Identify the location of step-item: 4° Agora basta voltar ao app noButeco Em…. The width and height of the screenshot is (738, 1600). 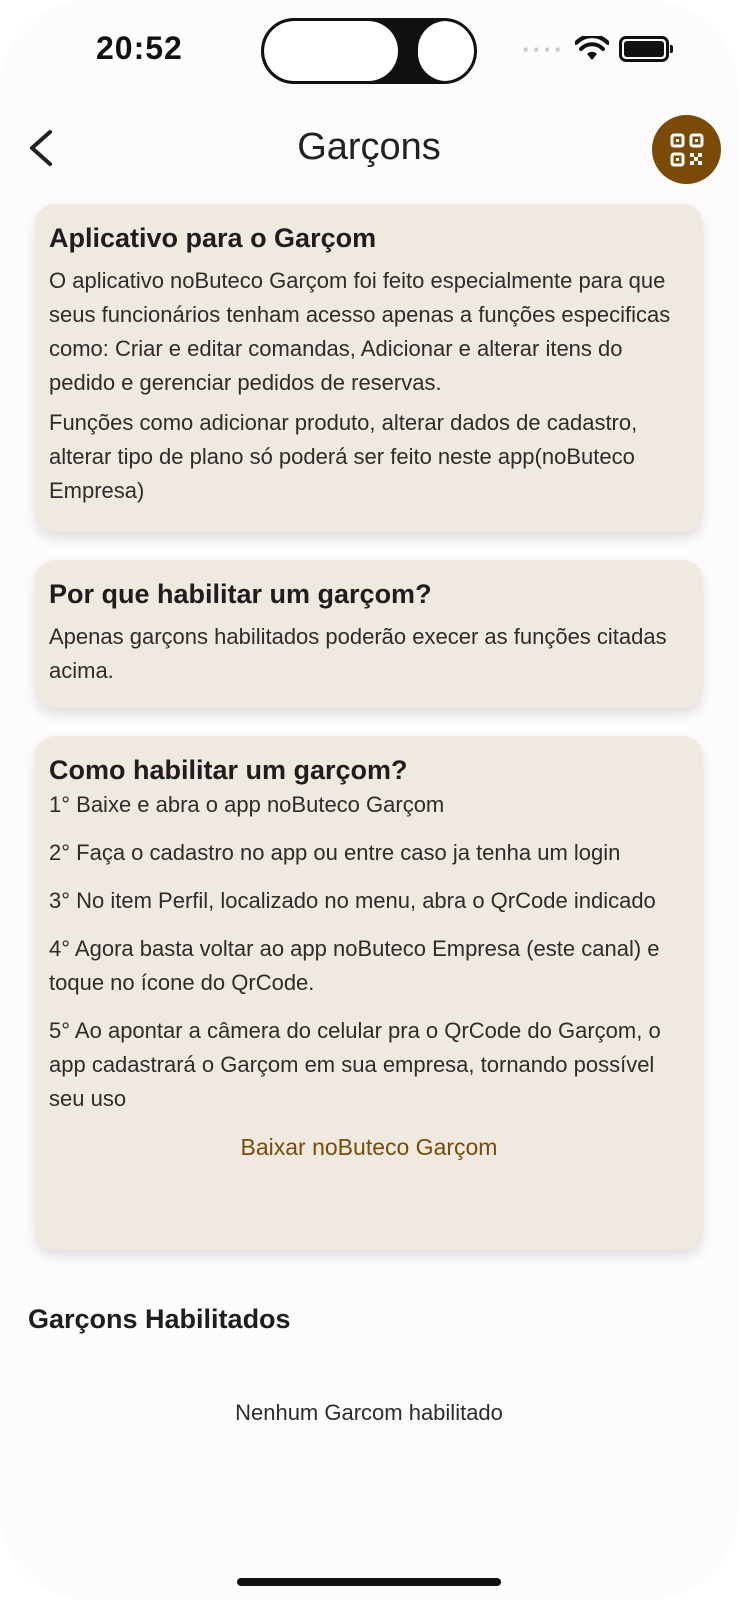
(354, 965).